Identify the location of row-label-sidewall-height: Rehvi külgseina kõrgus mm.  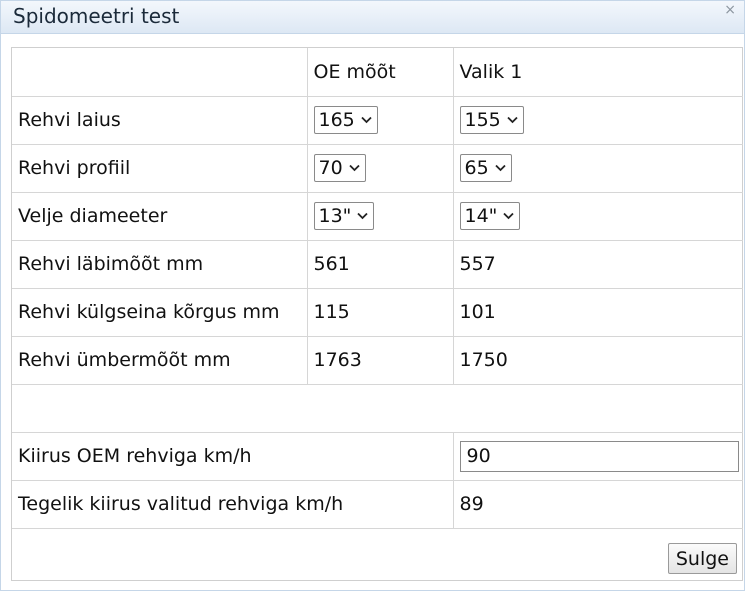
(160, 312).